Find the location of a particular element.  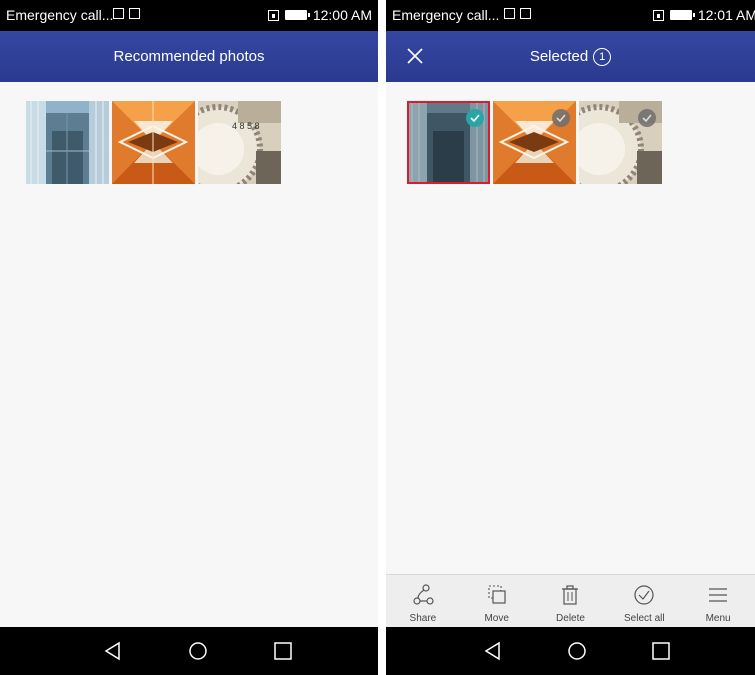

selected-count-badge: 1 is located at coordinates (602, 57).